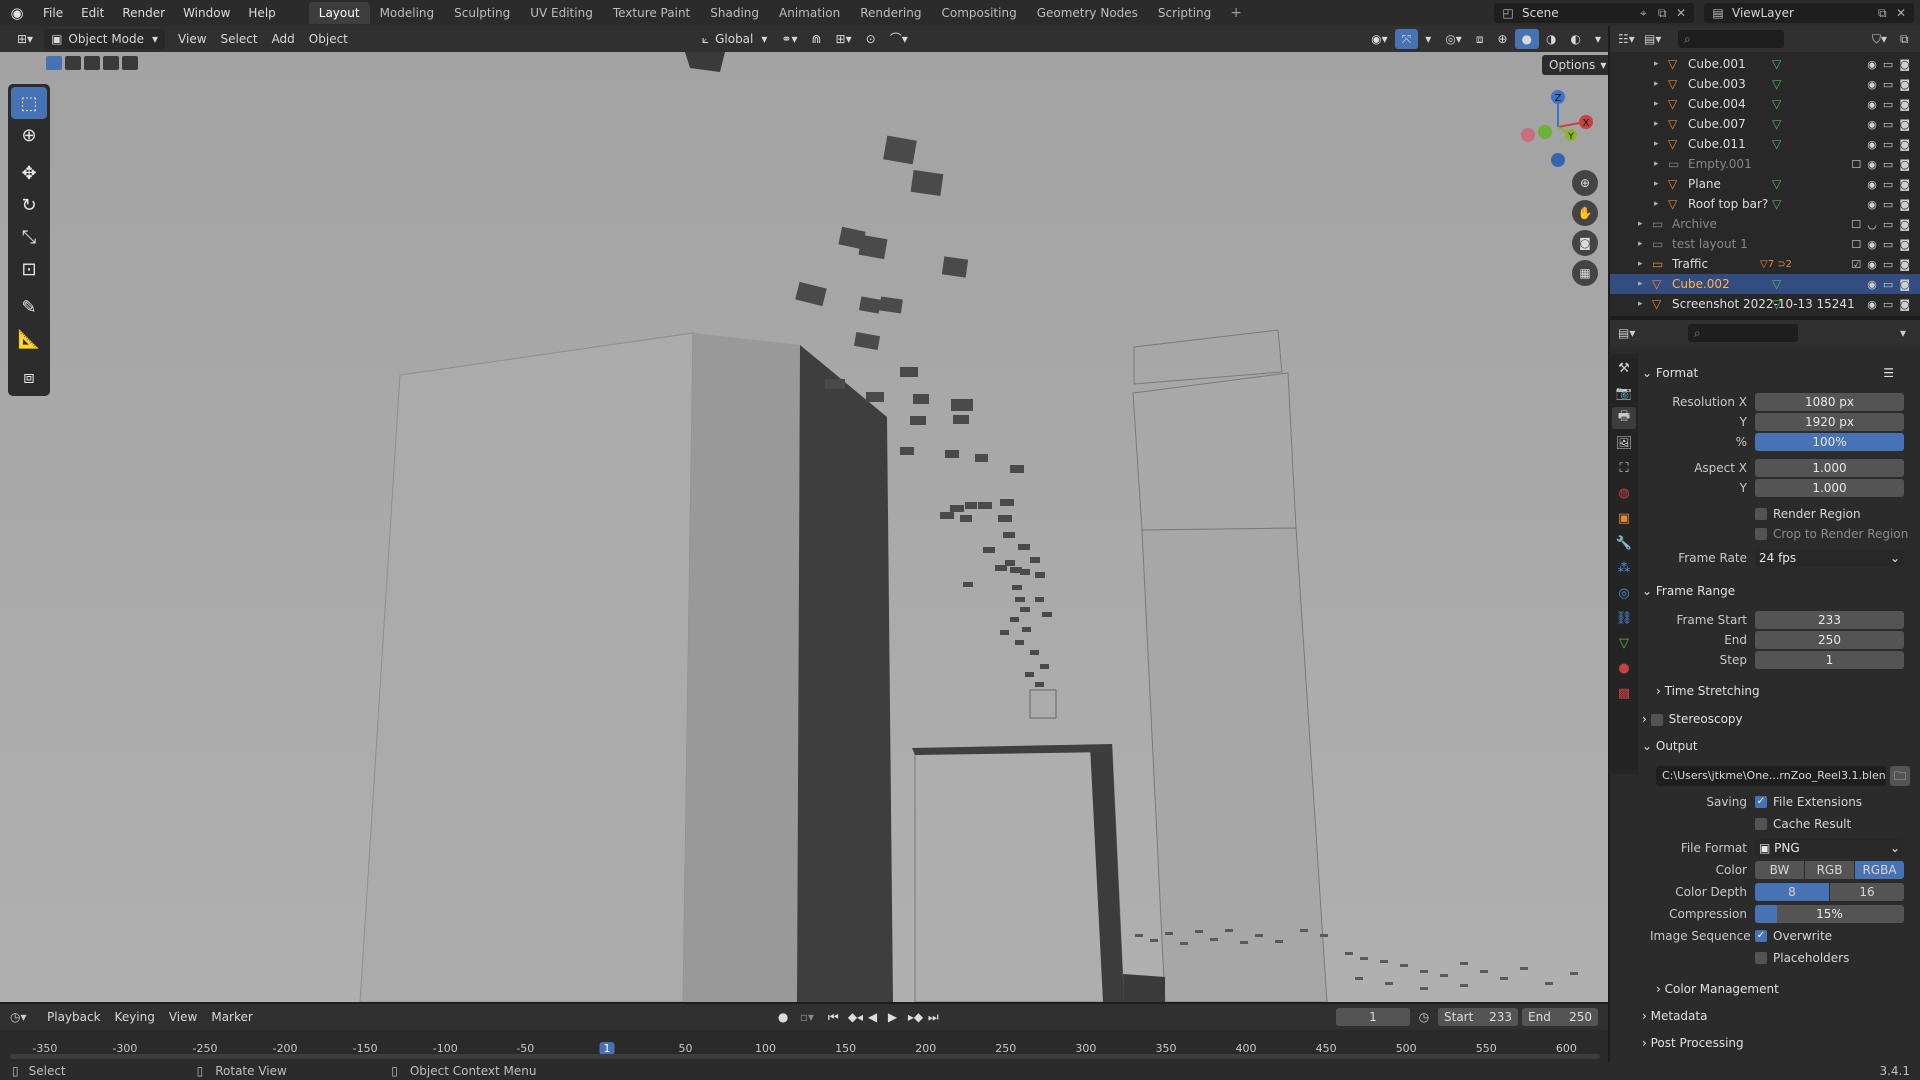  I want to click on stereoscopy-checkbox, so click(1656, 719).